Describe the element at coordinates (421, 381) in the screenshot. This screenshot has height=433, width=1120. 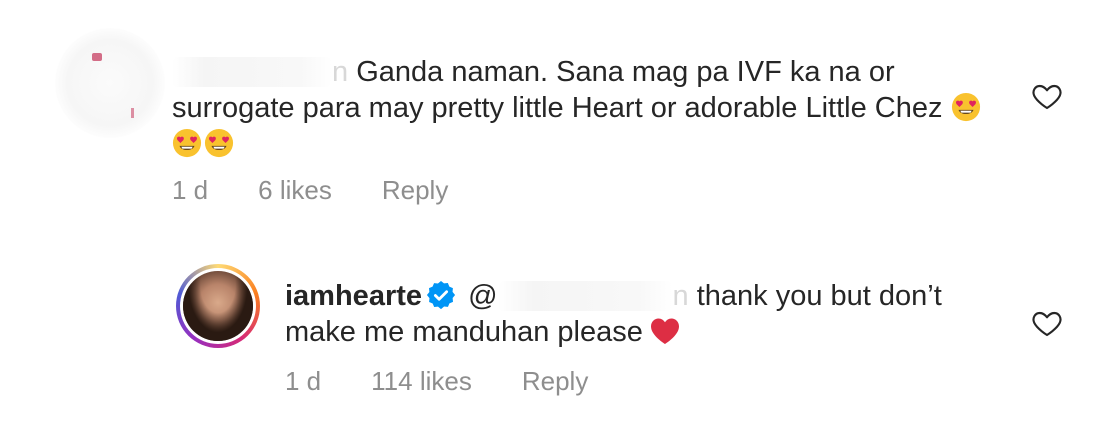
I see `likes-count: 114 likes` at that location.